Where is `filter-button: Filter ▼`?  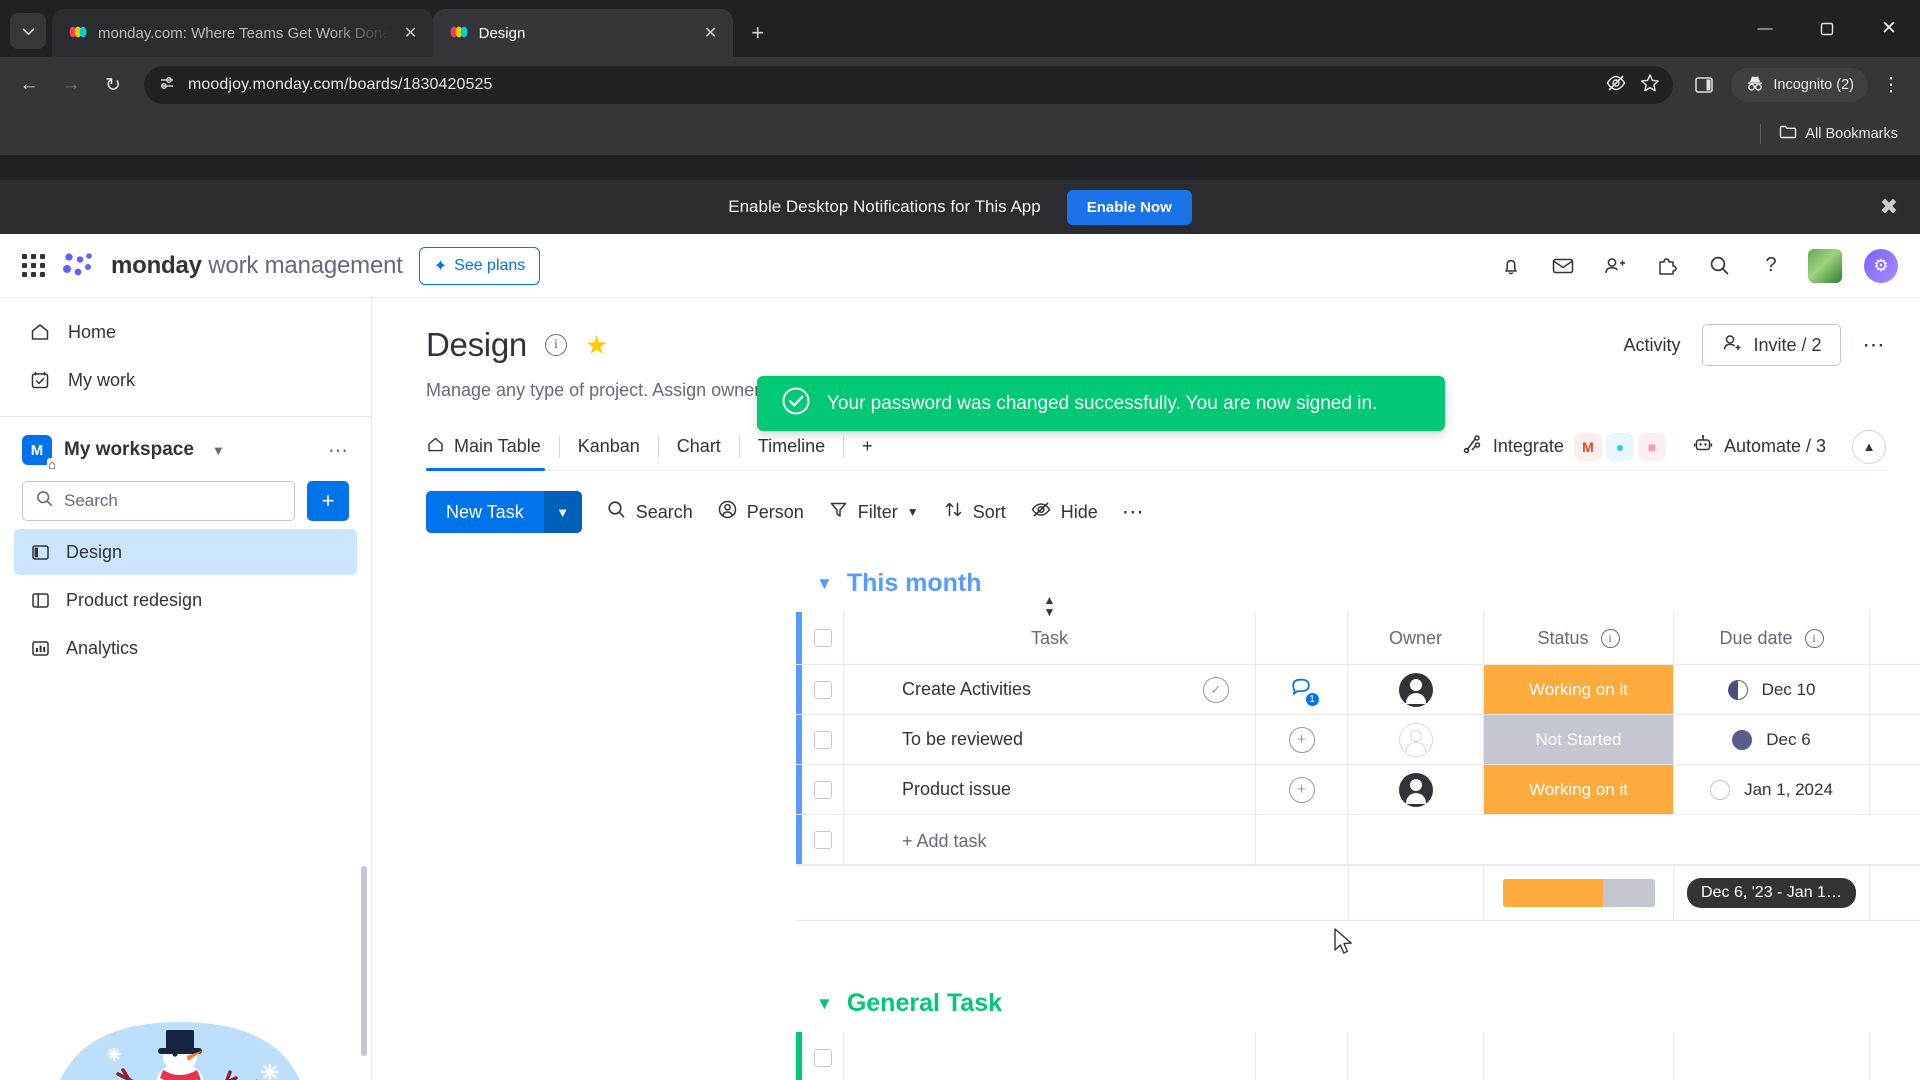 filter-button: Filter ▼ is located at coordinates (873, 512).